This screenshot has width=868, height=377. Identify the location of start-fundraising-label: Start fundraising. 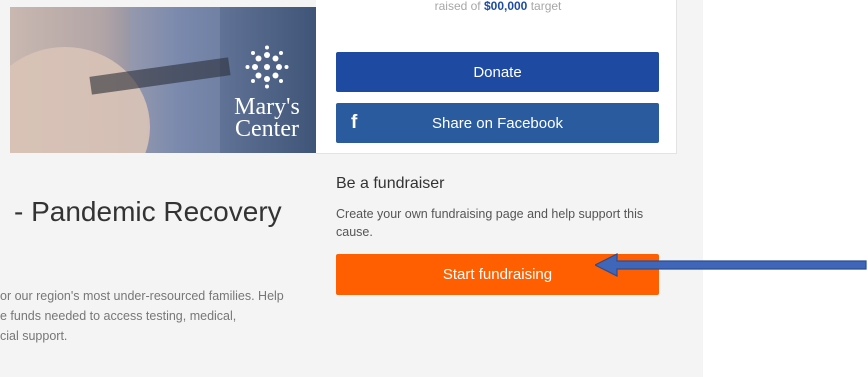
(497, 274).